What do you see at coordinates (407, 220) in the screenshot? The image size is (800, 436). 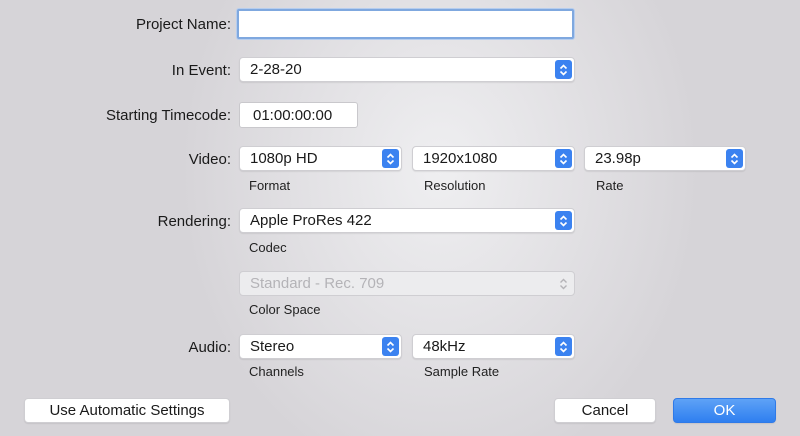 I see `rendering-codec-popup: Apple ProRes 422` at bounding box center [407, 220].